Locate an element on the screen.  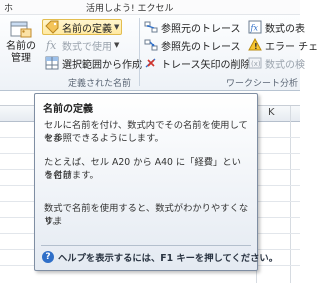
tooltip-paragraph-1-line-2: を参照できるようにします。 is located at coordinates (104, 138).